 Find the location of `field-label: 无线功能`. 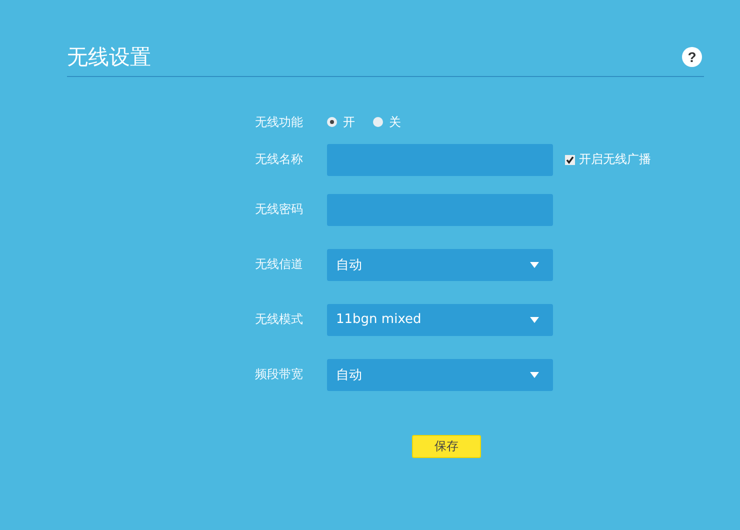

field-label: 无线功能 is located at coordinates (279, 122).